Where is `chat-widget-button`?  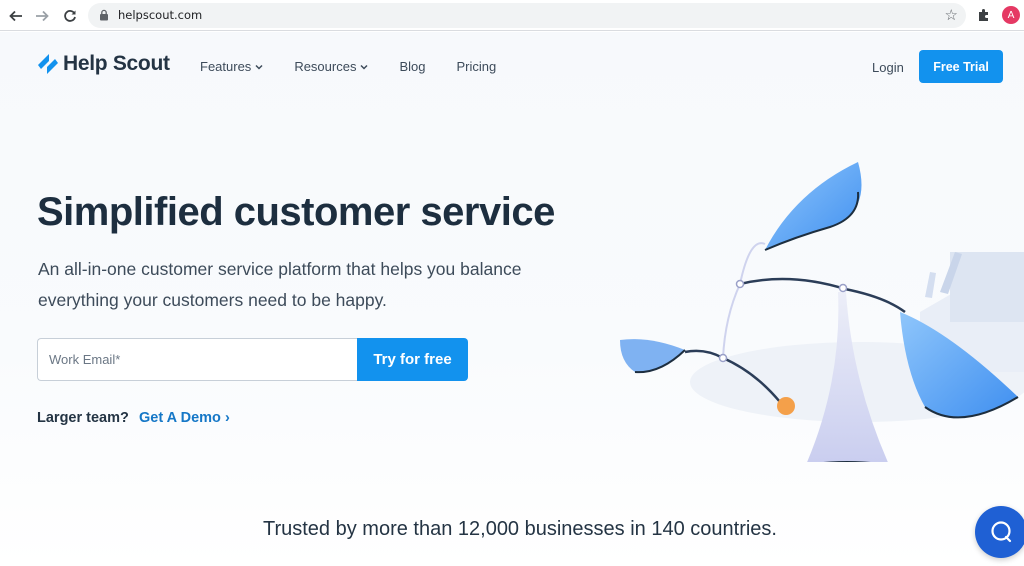
chat-widget-button is located at coordinates (999, 532).